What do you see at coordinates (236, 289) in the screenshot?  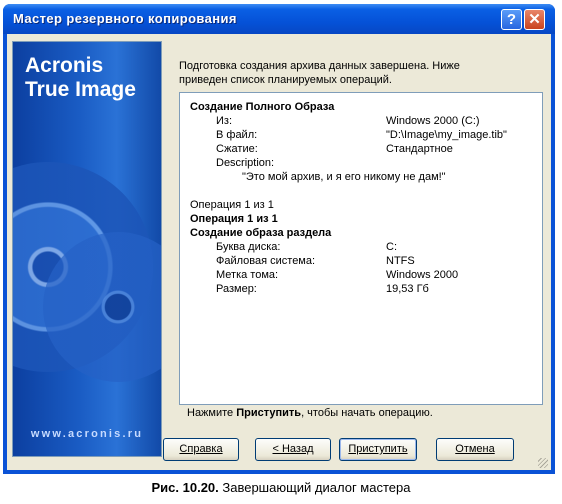 I see `row-label: Размер:` at bounding box center [236, 289].